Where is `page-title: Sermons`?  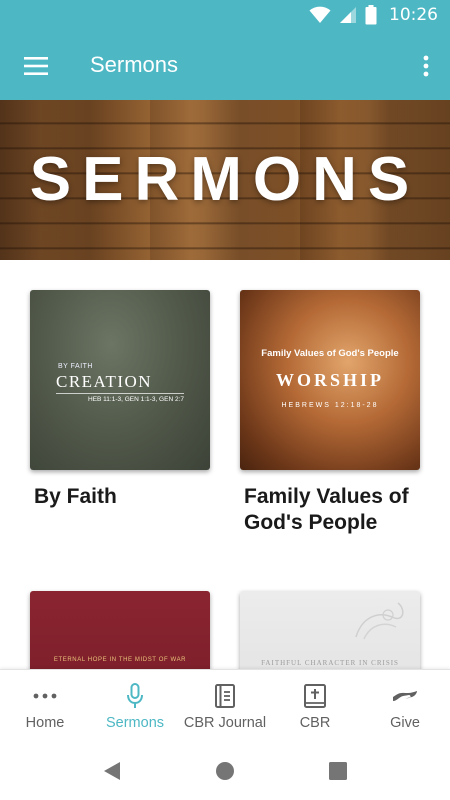
page-title: Sermons is located at coordinates (134, 64).